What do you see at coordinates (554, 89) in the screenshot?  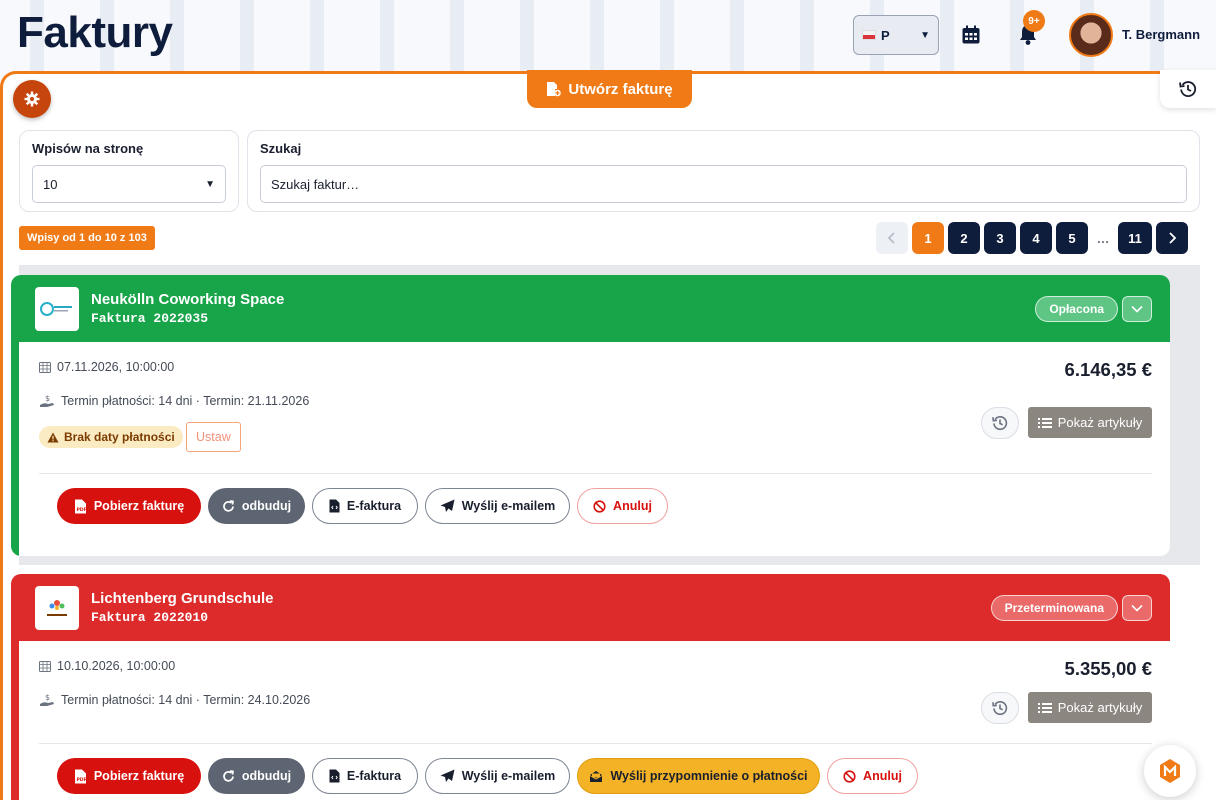 I see `add-document-icon` at bounding box center [554, 89].